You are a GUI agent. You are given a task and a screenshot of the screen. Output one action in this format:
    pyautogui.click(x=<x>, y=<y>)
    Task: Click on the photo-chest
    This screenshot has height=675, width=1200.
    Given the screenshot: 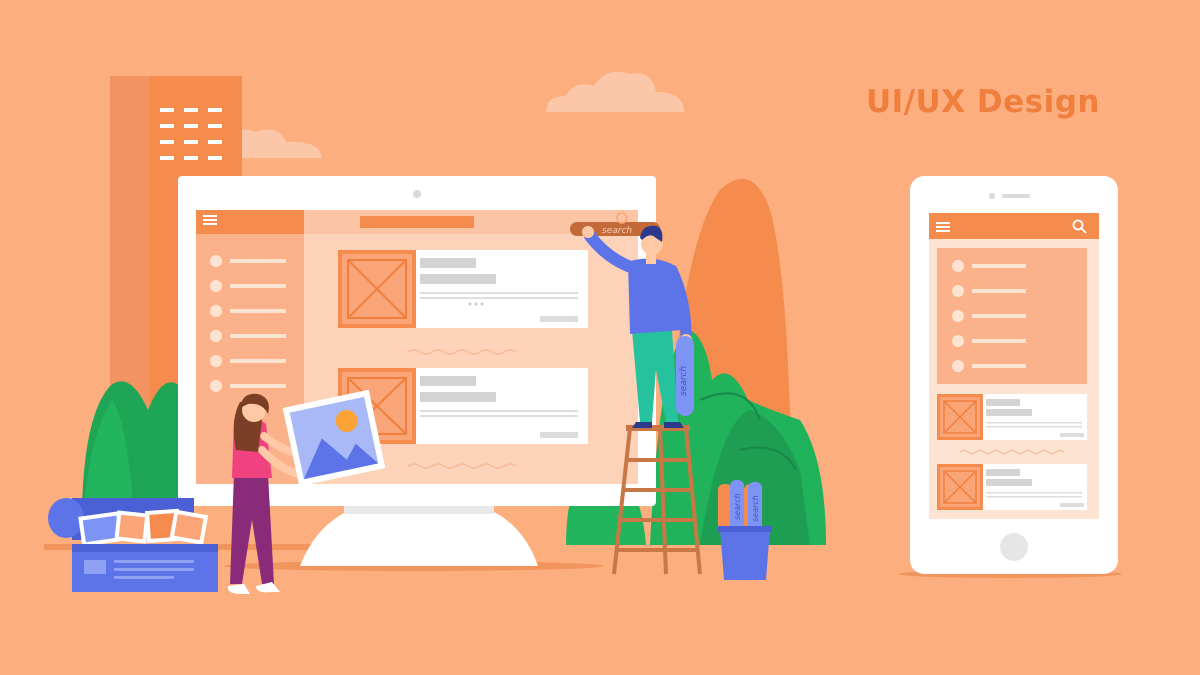 What is the action you would take?
    pyautogui.click(x=133, y=545)
    